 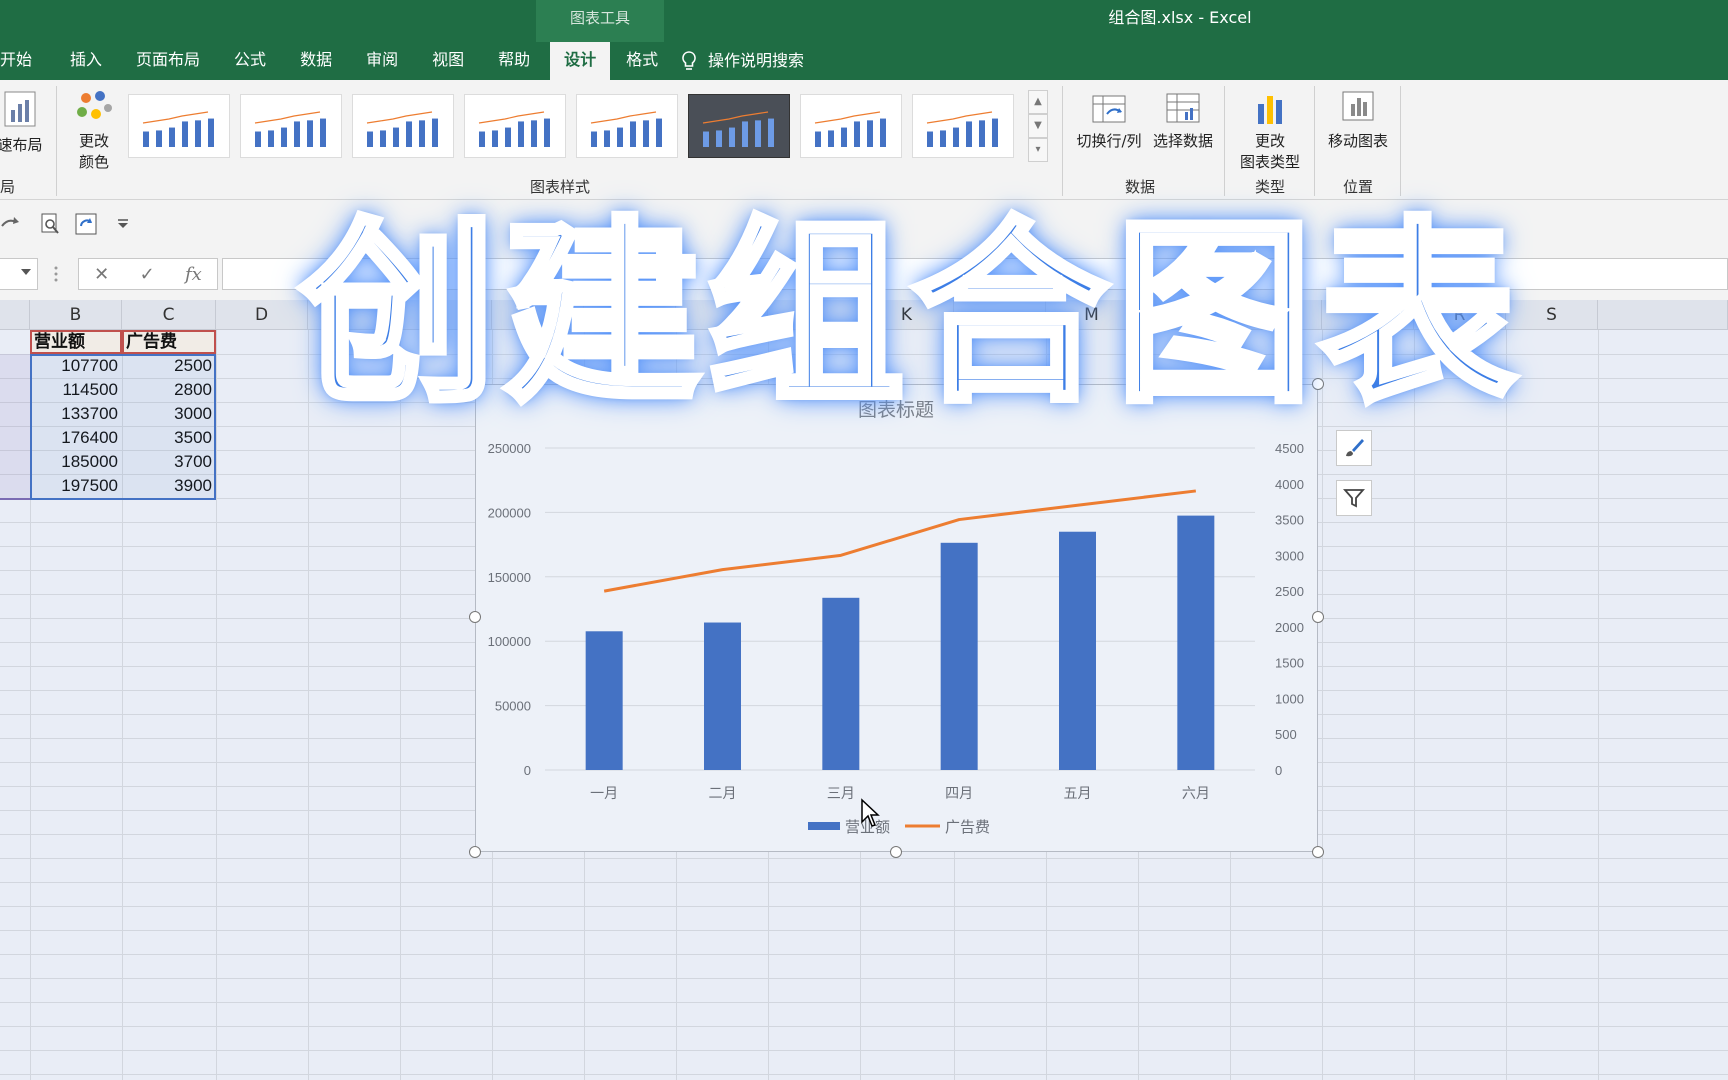 I want to click on filter-icon, so click(x=1354, y=498).